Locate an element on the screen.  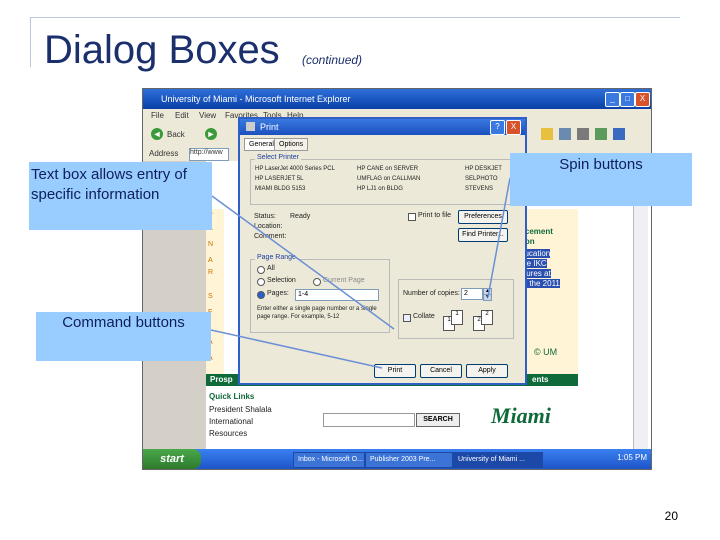
spin-buttons-callout: Spin buttons is located at coordinates (601, 179).